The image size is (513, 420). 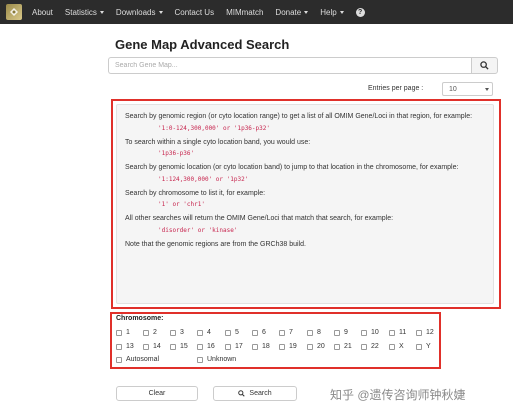 What do you see at coordinates (177, 332) in the screenshot?
I see `chromosome-checkbox: 3` at bounding box center [177, 332].